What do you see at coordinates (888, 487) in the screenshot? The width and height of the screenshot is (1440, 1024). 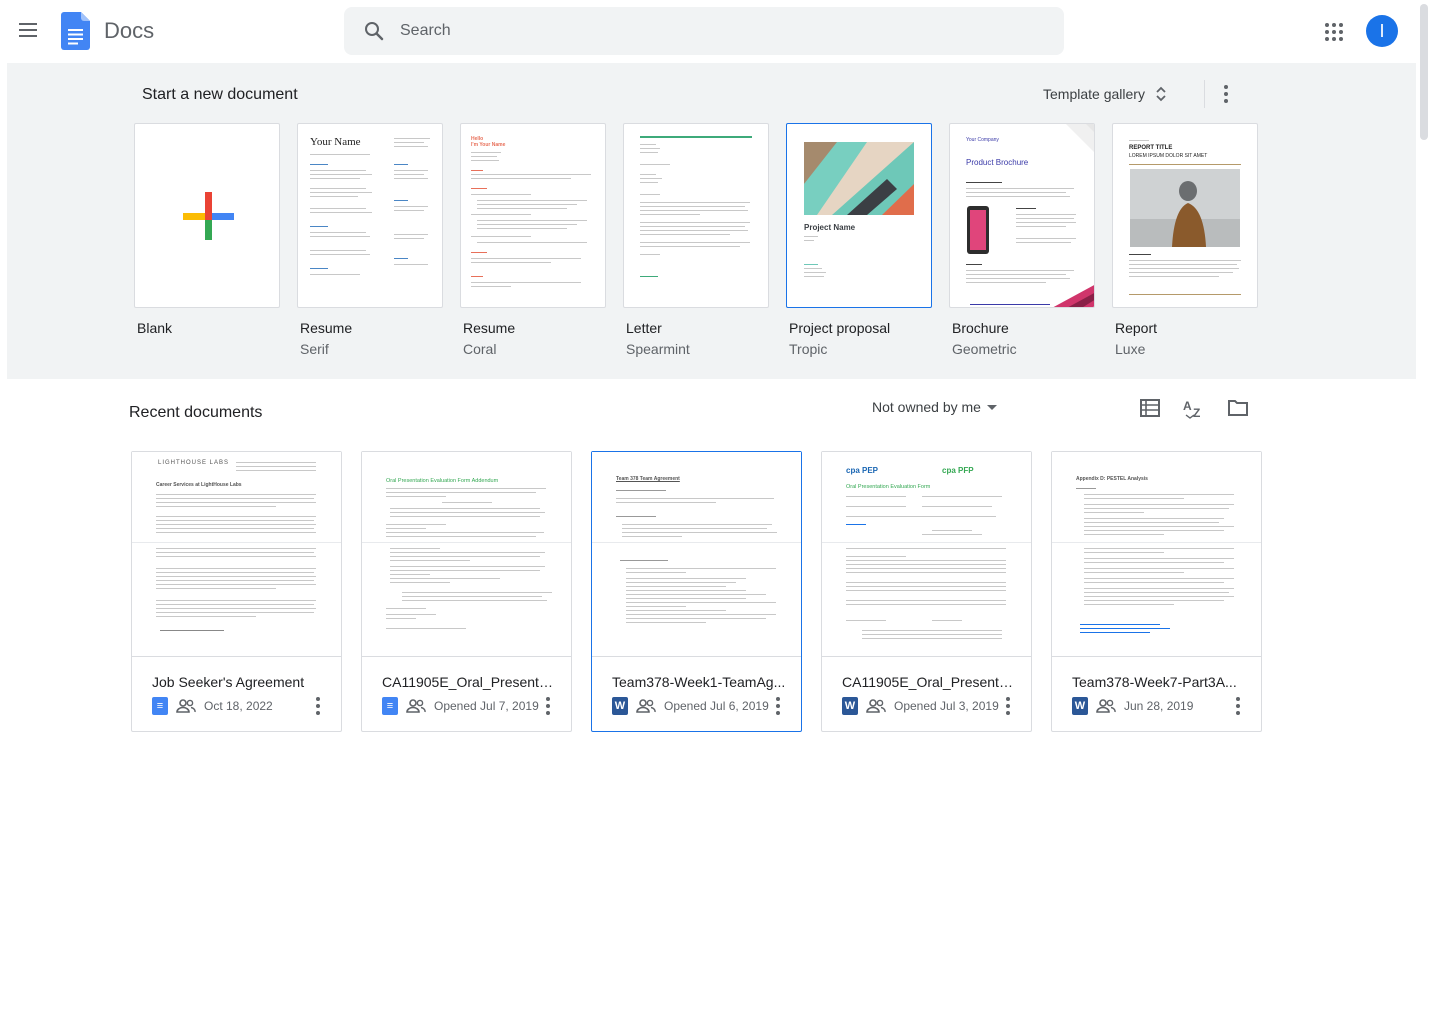 I see `preview-heading: Oral Presentation Evaluation Form` at bounding box center [888, 487].